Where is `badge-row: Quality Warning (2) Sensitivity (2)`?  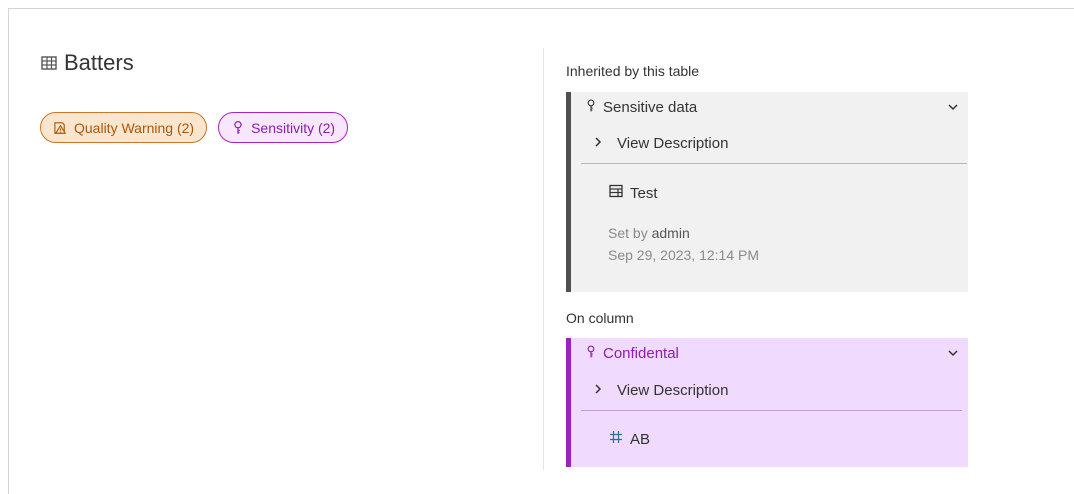
badge-row: Quality Warning (2) Sensitivity (2) is located at coordinates (194, 127).